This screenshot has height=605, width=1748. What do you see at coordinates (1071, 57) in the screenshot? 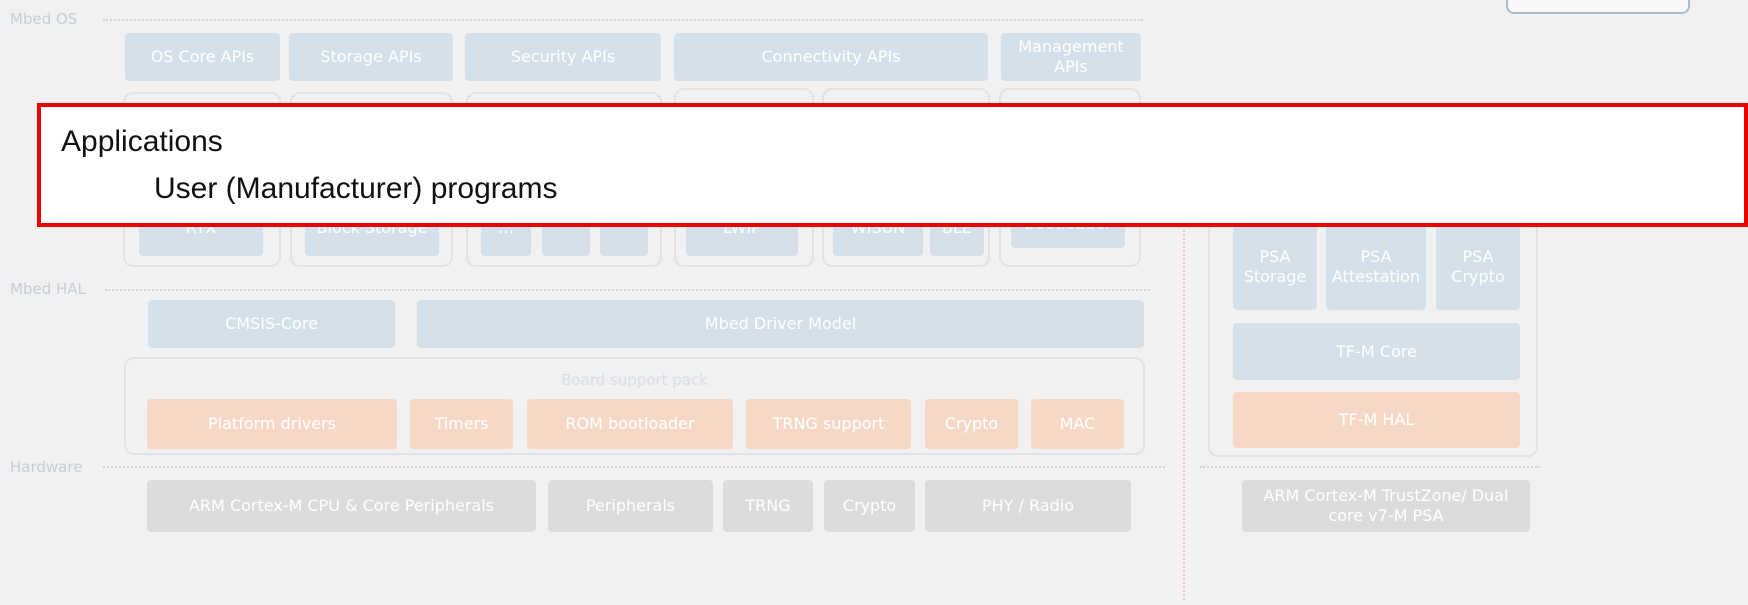
I see `api-management: Management APIs` at bounding box center [1071, 57].